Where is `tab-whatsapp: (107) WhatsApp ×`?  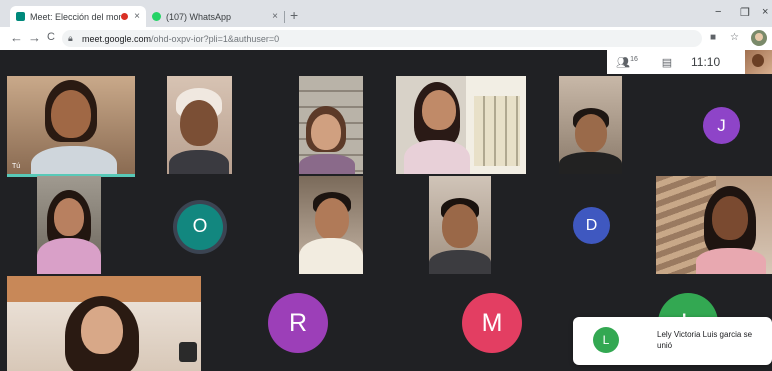
tab-whatsapp: (107) WhatsApp × is located at coordinates (215, 16).